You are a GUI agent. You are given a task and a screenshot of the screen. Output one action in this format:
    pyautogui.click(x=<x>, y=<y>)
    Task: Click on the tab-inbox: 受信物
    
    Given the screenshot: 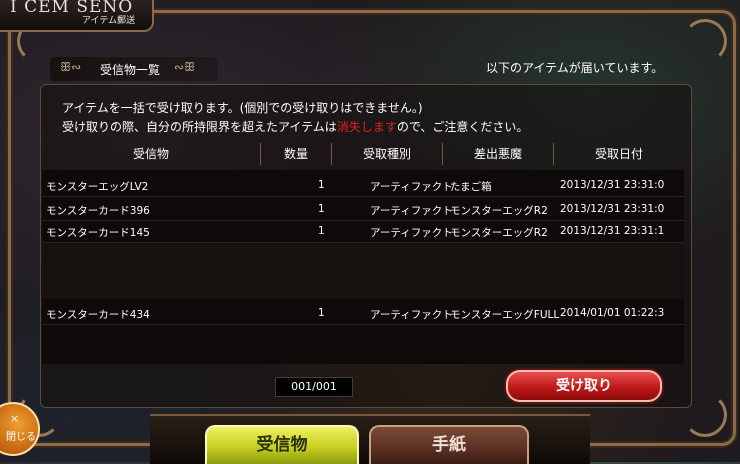 What is the action you would take?
    pyautogui.click(x=282, y=444)
    